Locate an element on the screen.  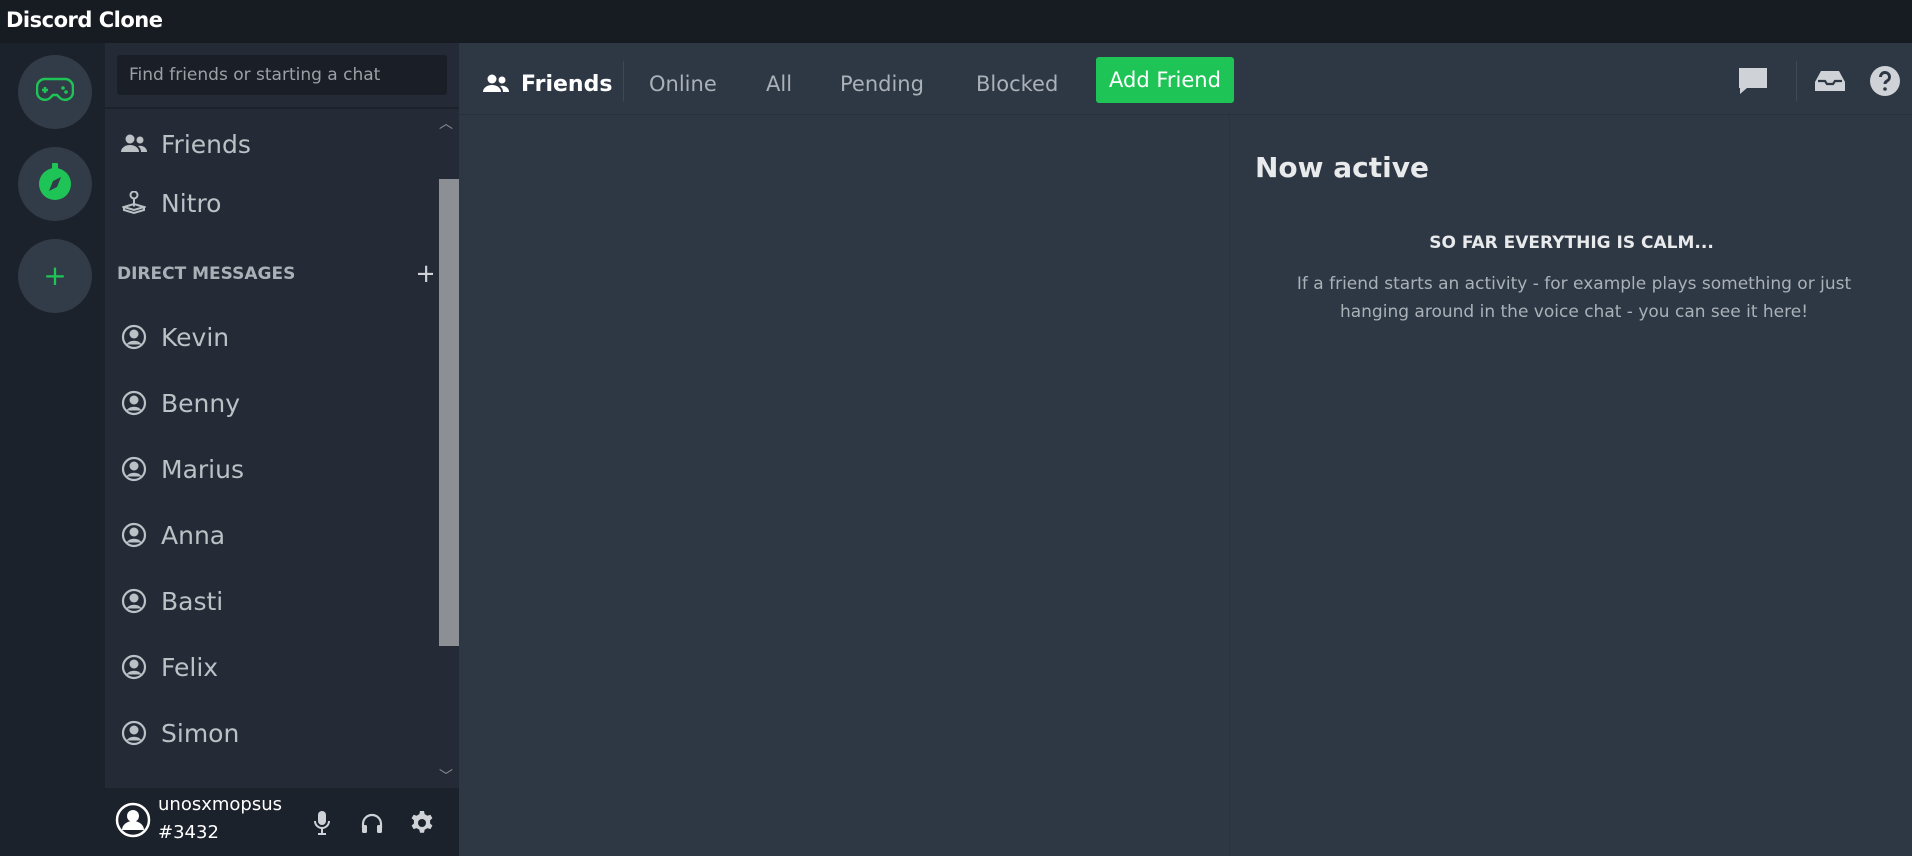
scrollbar-thumb is located at coordinates (449, 412).